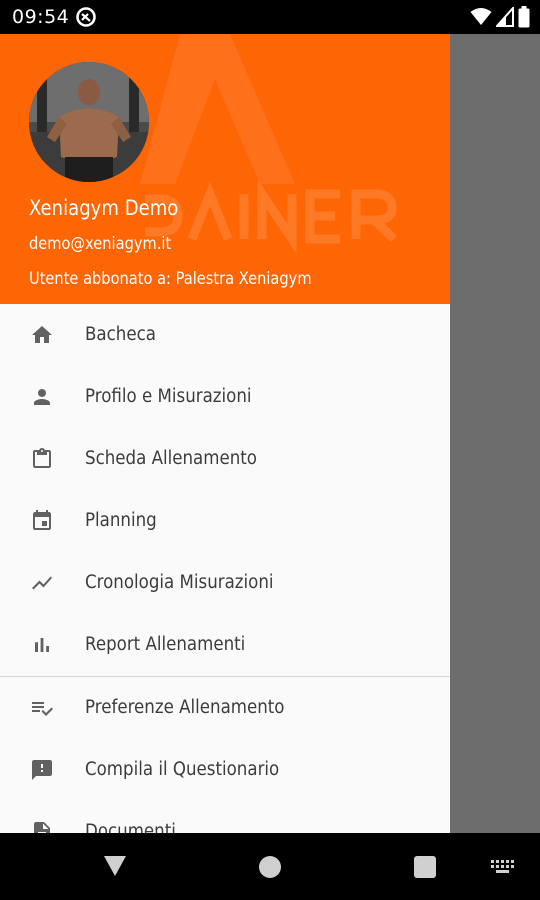 The width and height of the screenshot is (540, 900). I want to click on menu-item-documenti: Documenti, so click(225, 817).